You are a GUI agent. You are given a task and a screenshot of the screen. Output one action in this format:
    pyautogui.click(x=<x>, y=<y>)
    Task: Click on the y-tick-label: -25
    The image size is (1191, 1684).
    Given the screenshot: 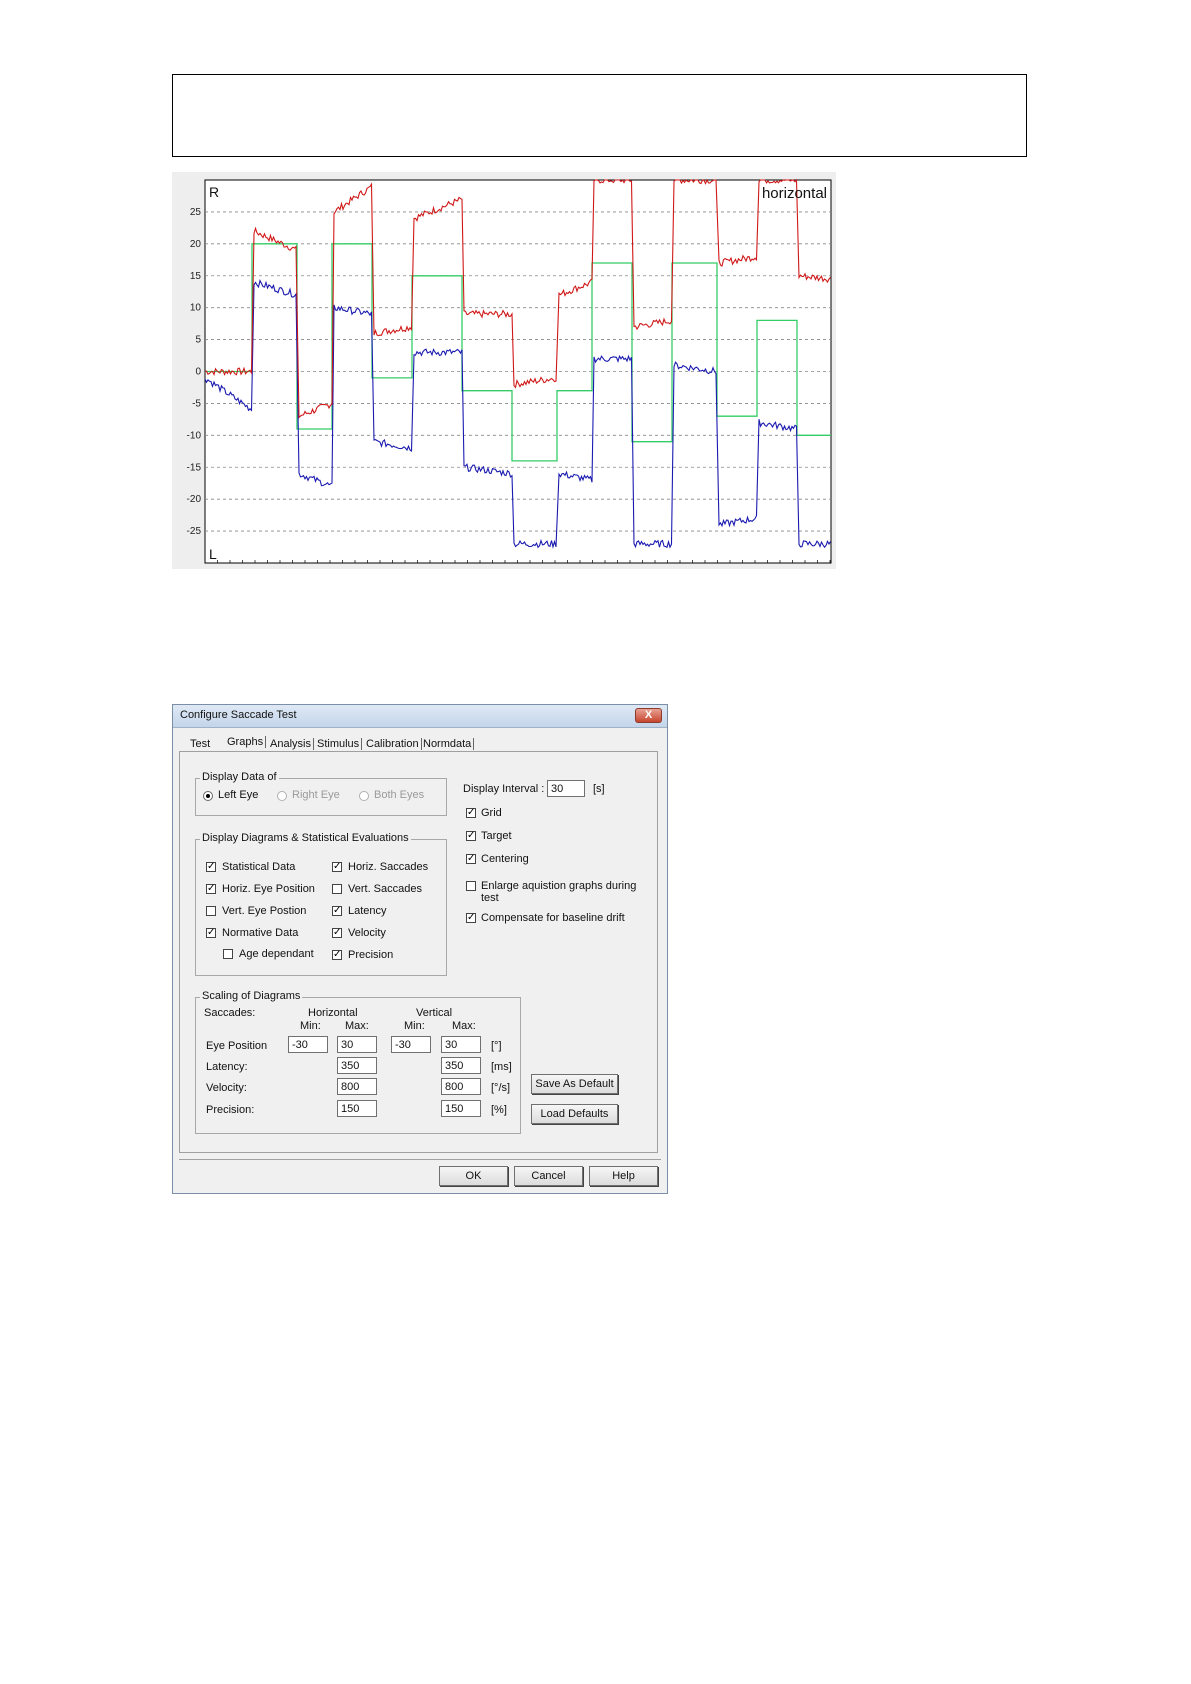 What is the action you would take?
    pyautogui.click(x=194, y=531)
    